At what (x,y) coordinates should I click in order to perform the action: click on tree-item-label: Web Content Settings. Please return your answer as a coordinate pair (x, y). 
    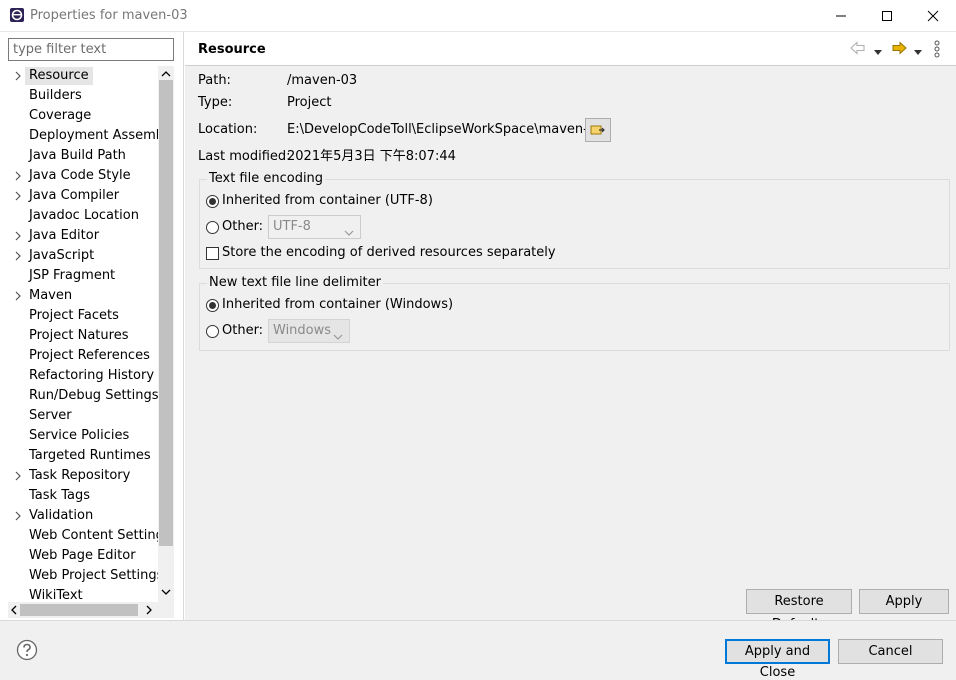
    Looking at the image, I should click on (93, 535).